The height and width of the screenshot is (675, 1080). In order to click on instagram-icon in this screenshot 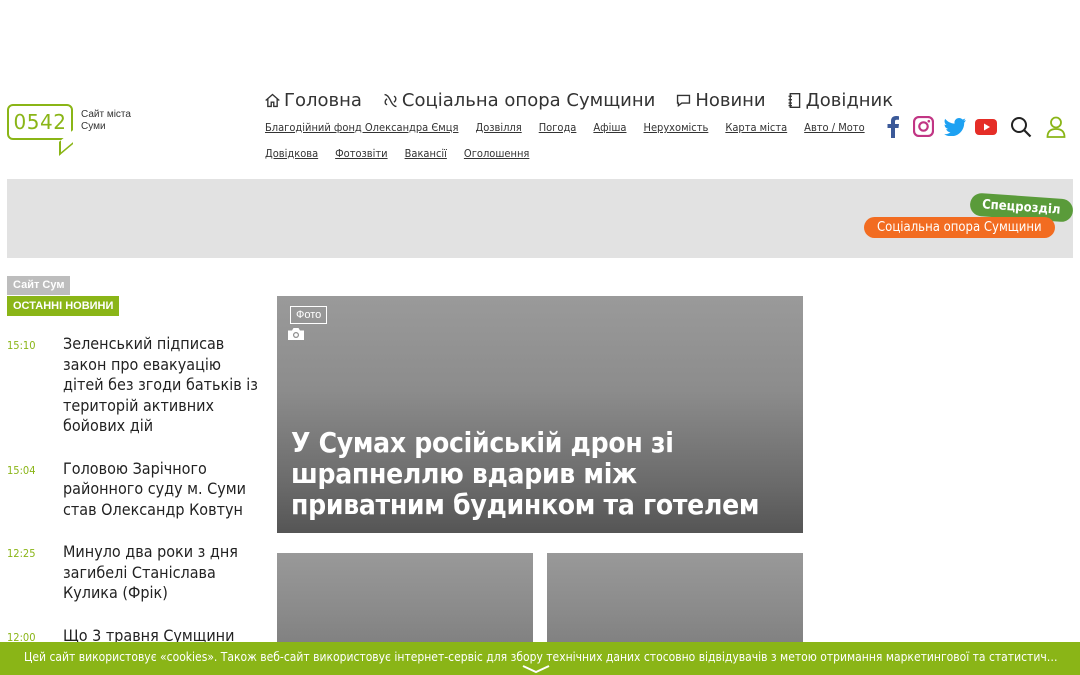, I will do `click(923, 126)`.